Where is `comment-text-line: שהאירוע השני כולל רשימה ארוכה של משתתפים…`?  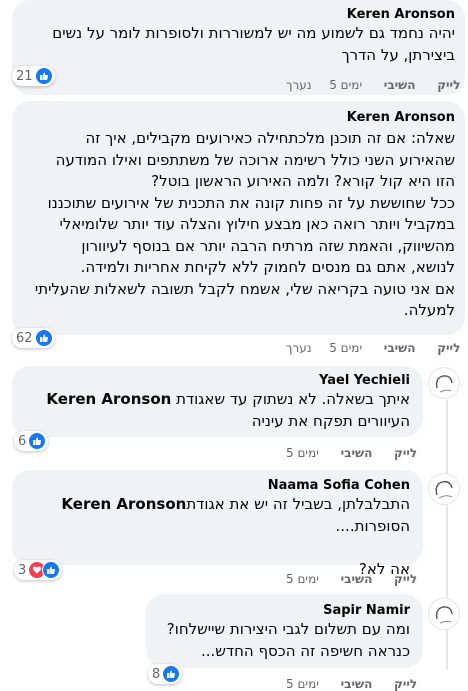 comment-text-line: שהאירוע השני כולל רשימה ארוכה של משתתפים… is located at coordinates (255, 159).